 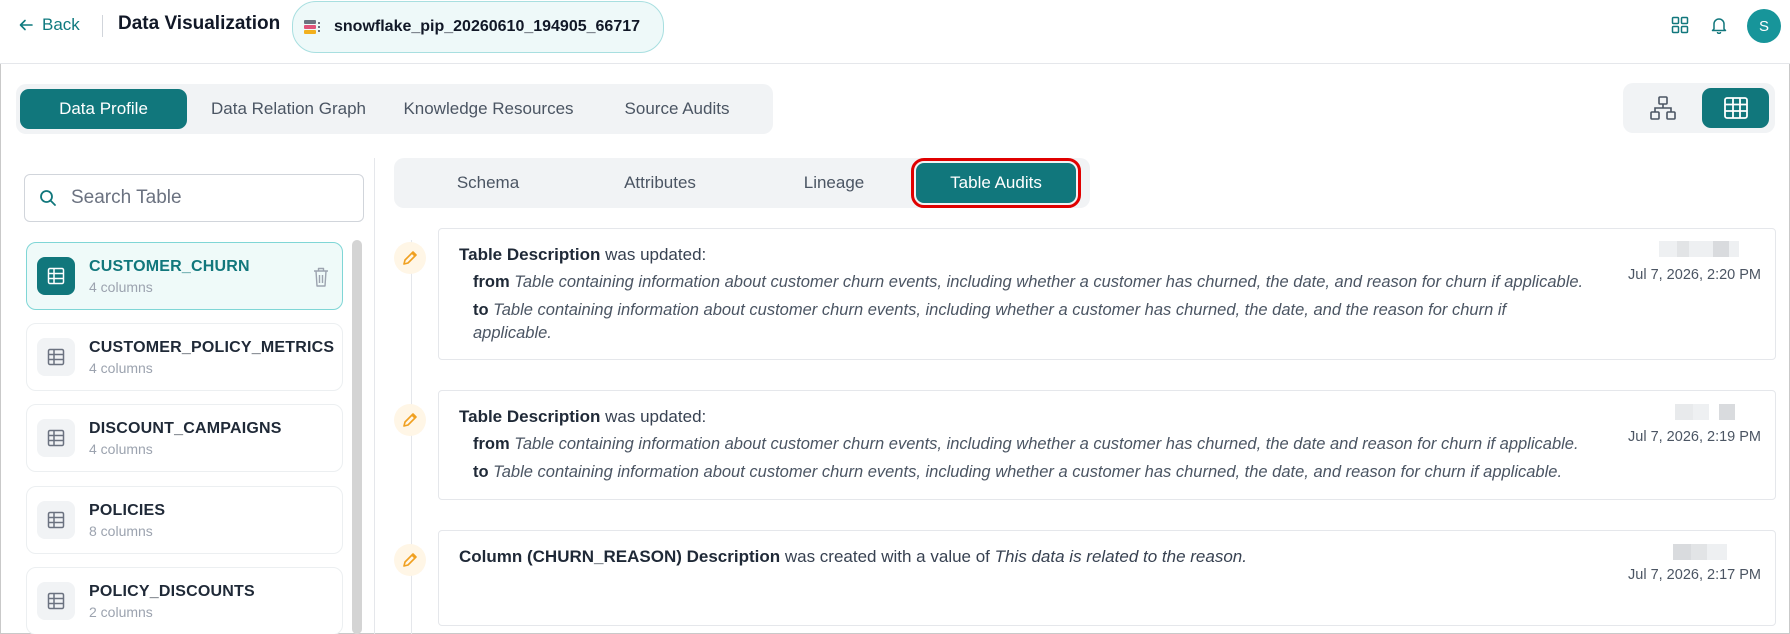 What do you see at coordinates (184, 520) in the screenshot?
I see `table-item-policies: POLICIES 8 columns` at bounding box center [184, 520].